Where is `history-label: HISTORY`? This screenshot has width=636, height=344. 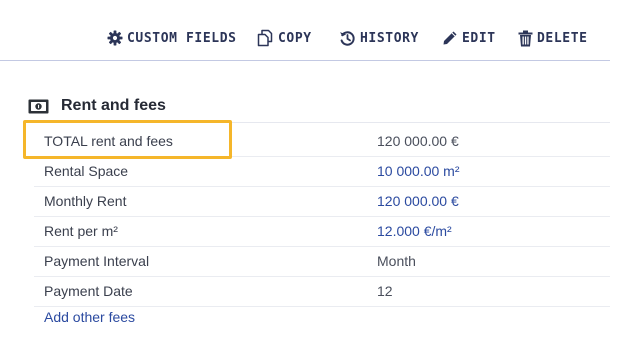 history-label: HISTORY is located at coordinates (389, 38).